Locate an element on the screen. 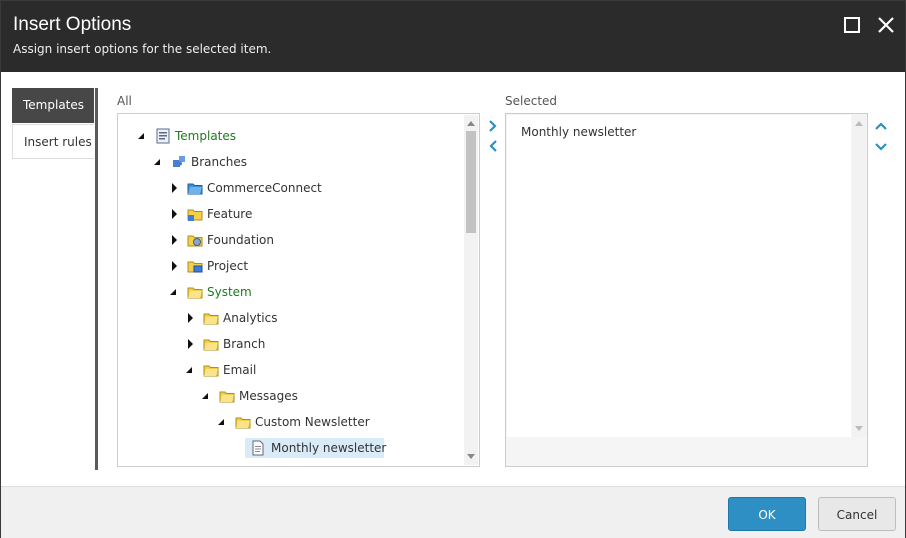 Image resolution: width=906 pixels, height=538 pixels. tree-scrollbar is located at coordinates (471, 290).